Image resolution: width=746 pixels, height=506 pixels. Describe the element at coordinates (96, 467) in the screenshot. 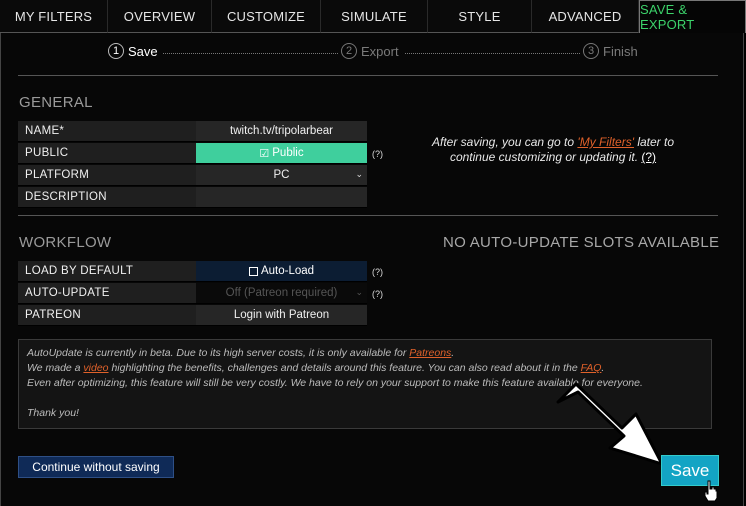

I see `continue-without-saving-button: Continue without saving` at that location.